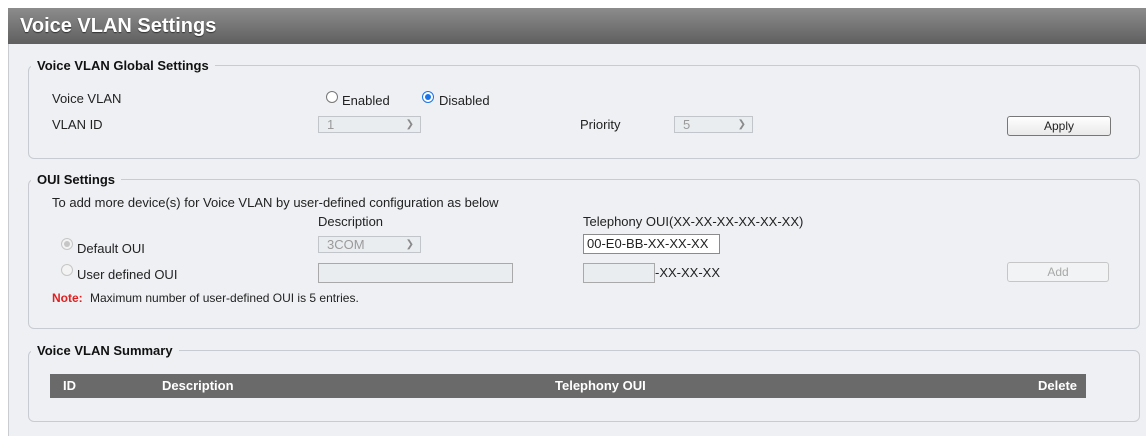  I want to click on column-header-id: ID, so click(69, 385).